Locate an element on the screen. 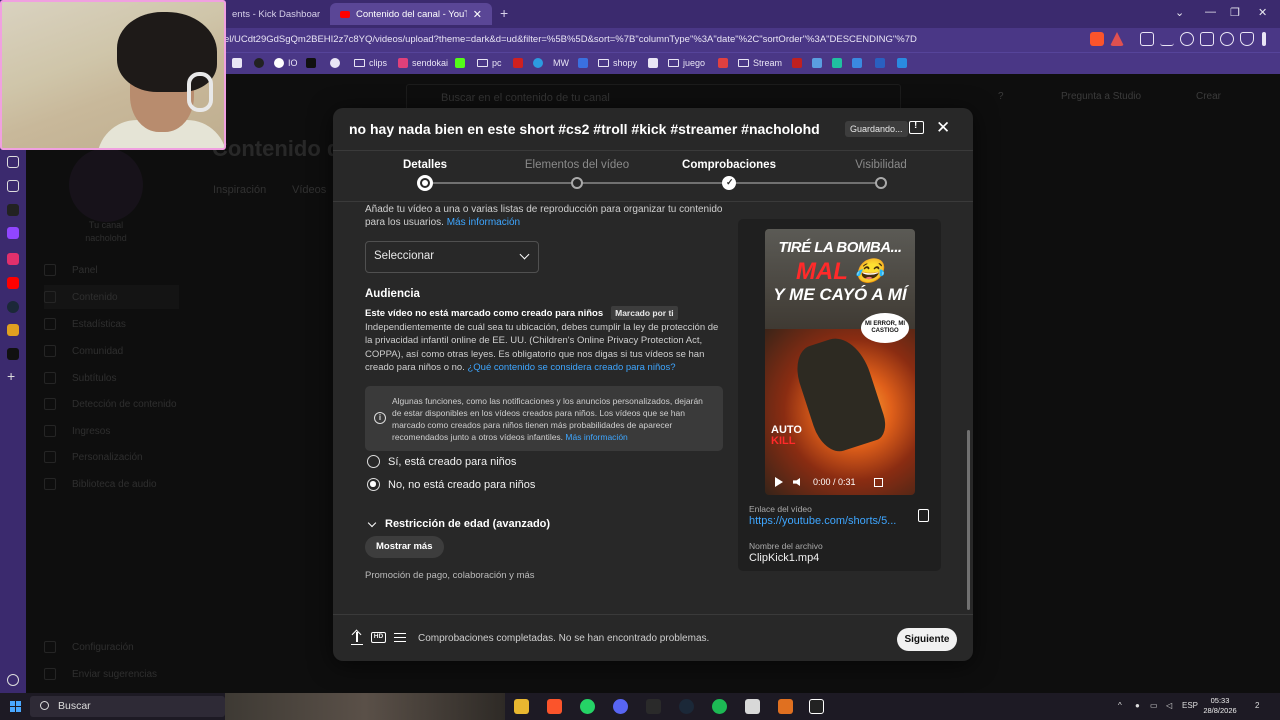 This screenshot has width=1280, height=720. sidebar-twitch-icon is located at coordinates (13, 233).